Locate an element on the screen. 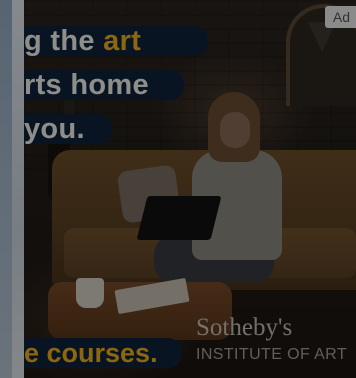 Image resolution: width=356 pixels, height=378 pixels. brand-subtitle: INSTITUTE OF ART is located at coordinates (272, 354).